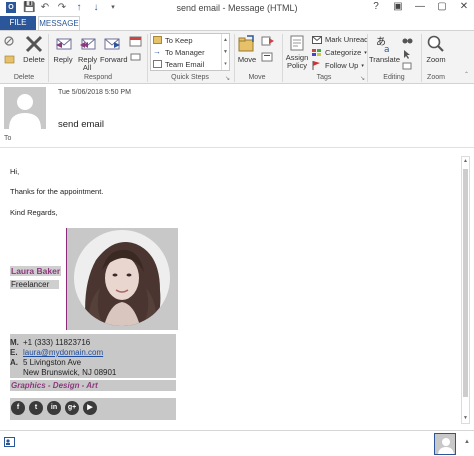  What do you see at coordinates (445, 444) in the screenshot?
I see `people-pane-avatar` at bounding box center [445, 444].